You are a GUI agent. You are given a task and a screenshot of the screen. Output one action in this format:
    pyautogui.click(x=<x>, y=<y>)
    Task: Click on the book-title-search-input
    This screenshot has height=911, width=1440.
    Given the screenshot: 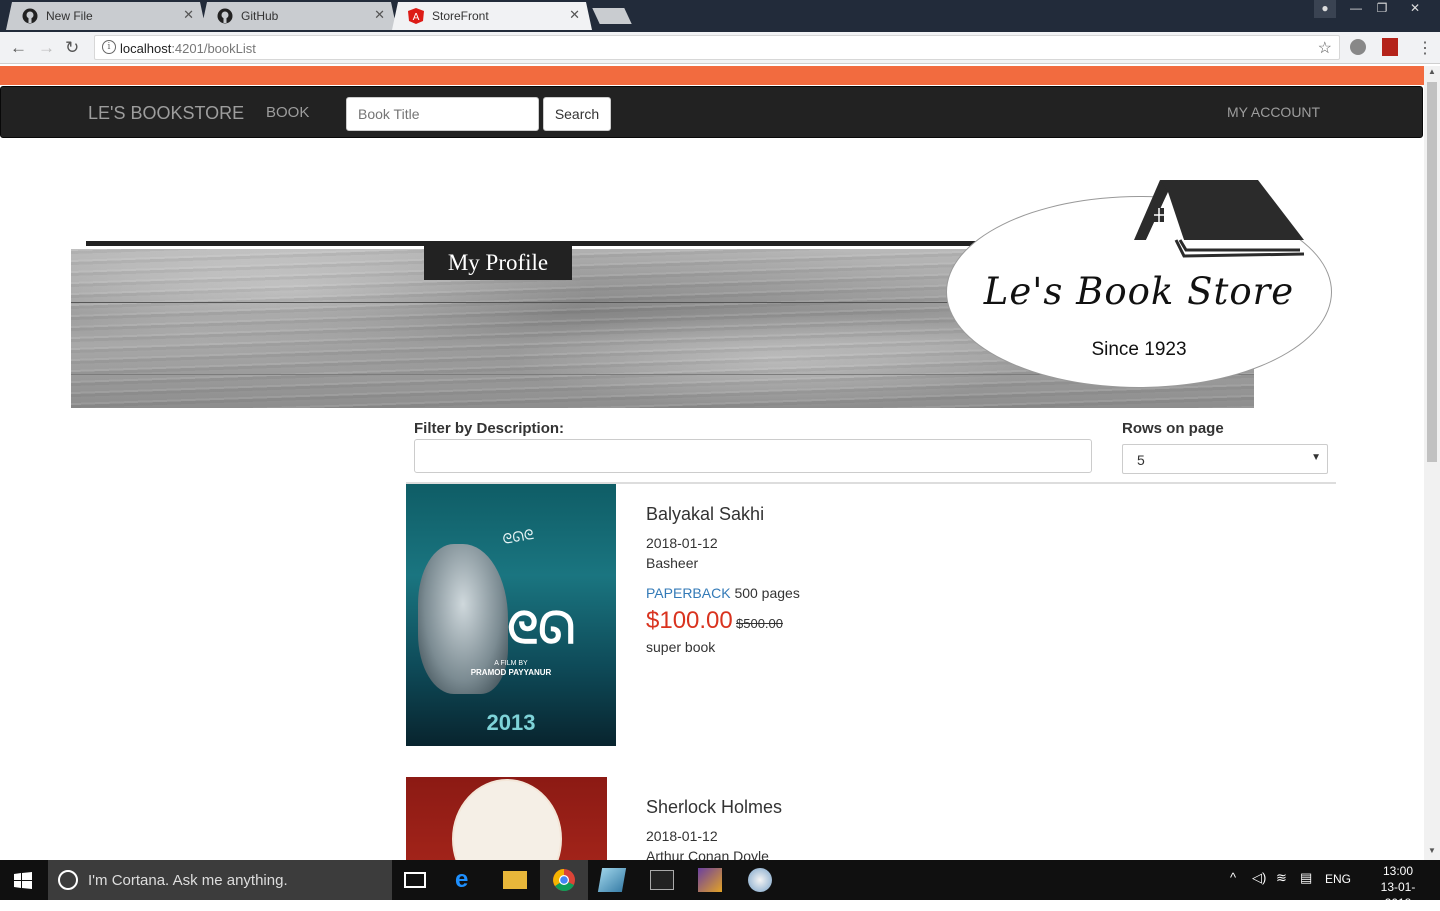 What is the action you would take?
    pyautogui.click(x=442, y=114)
    